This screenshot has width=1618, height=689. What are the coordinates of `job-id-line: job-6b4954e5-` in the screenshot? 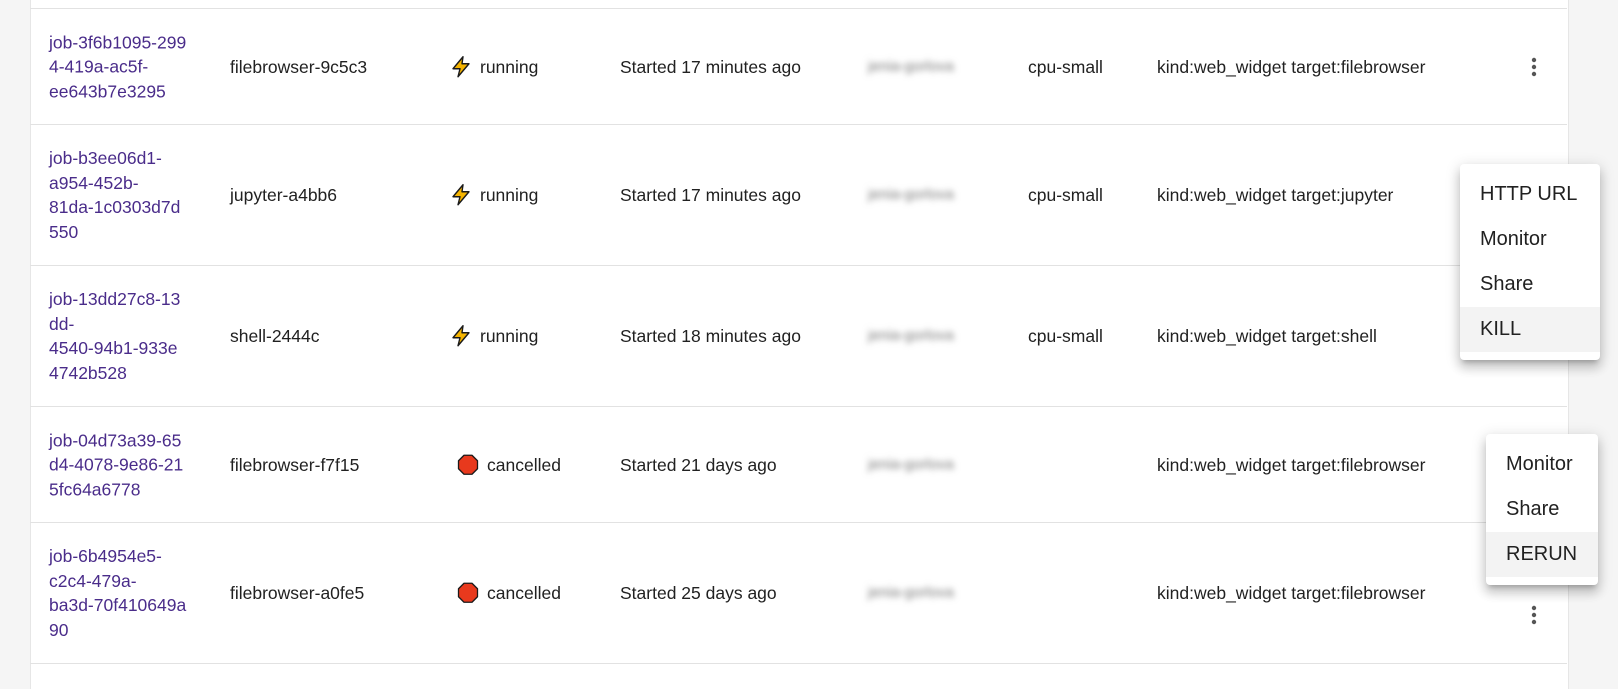 It's located at (105, 556).